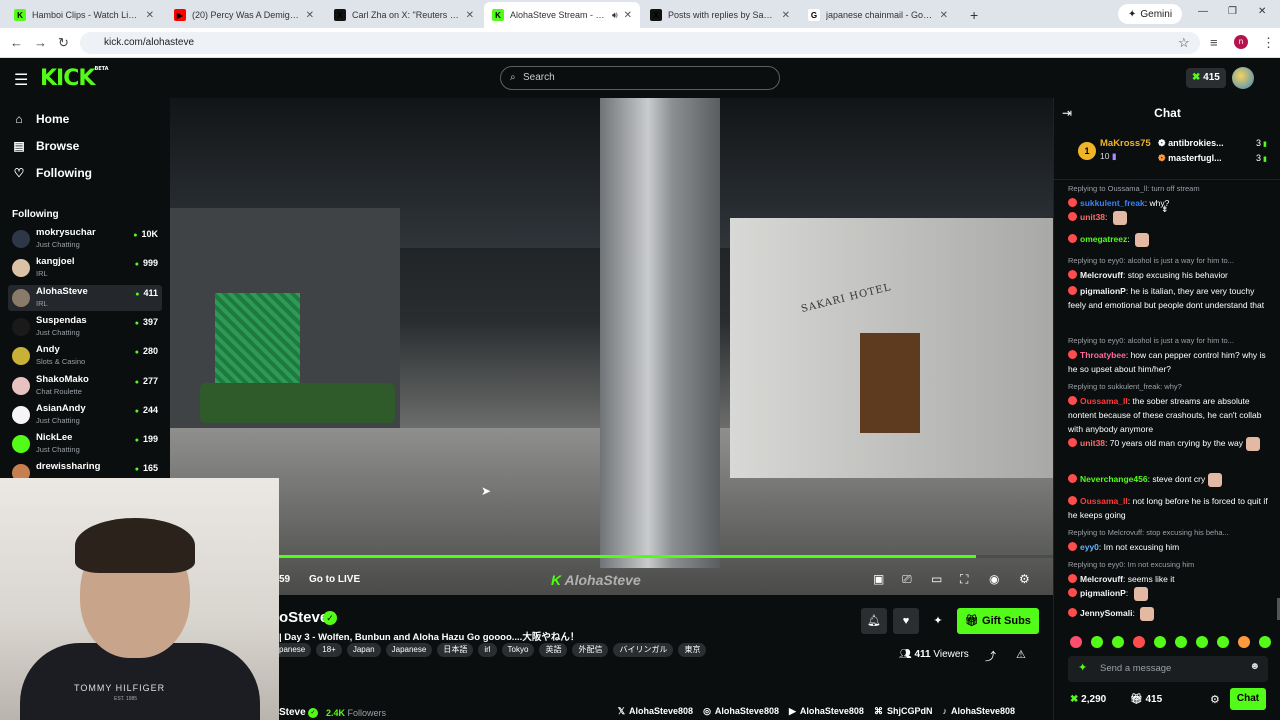 This screenshot has height=720, width=1280. What do you see at coordinates (1214, 42) in the screenshot?
I see `reading-list-icon: ≡` at bounding box center [1214, 42].